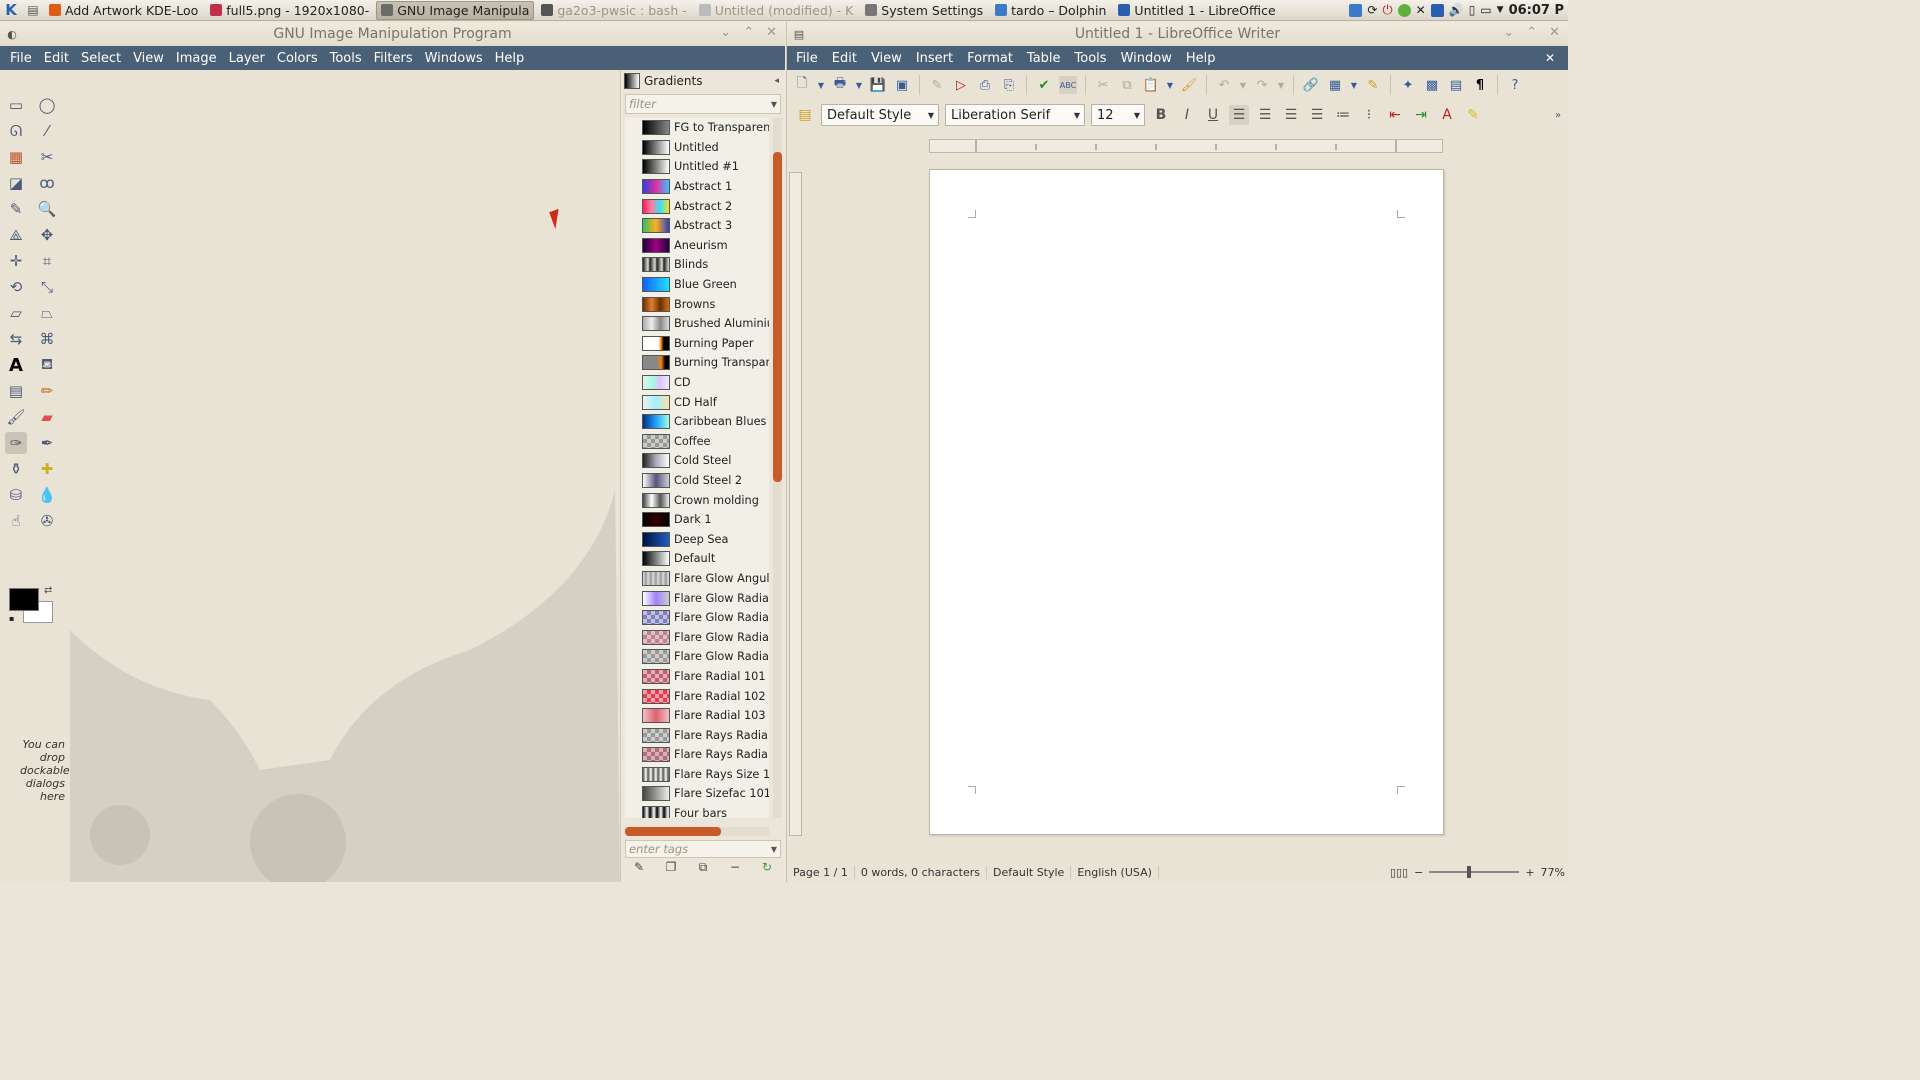 Image resolution: width=1920 pixels, height=1080 pixels. What do you see at coordinates (1265, 115) in the screenshot?
I see `align-center-icon: ☰` at bounding box center [1265, 115].